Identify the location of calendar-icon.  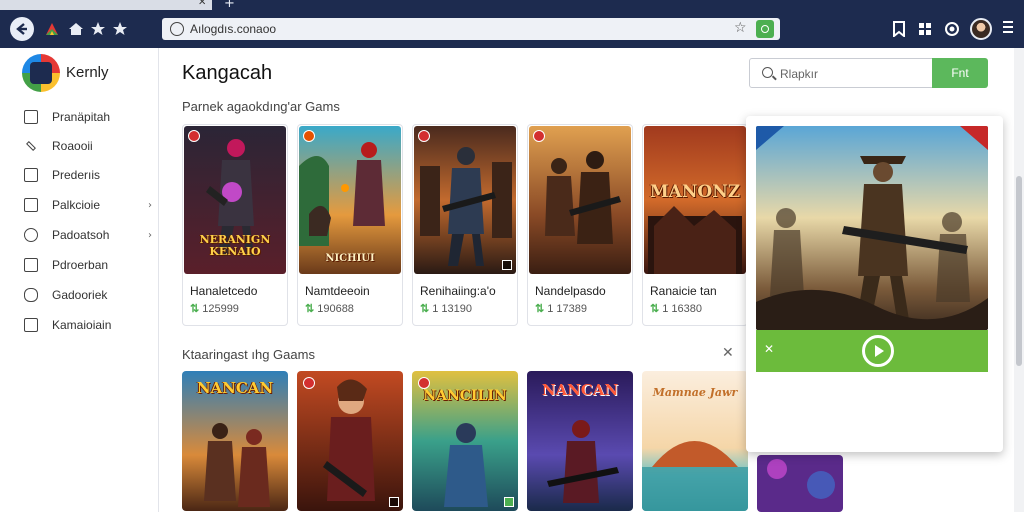
(31, 265).